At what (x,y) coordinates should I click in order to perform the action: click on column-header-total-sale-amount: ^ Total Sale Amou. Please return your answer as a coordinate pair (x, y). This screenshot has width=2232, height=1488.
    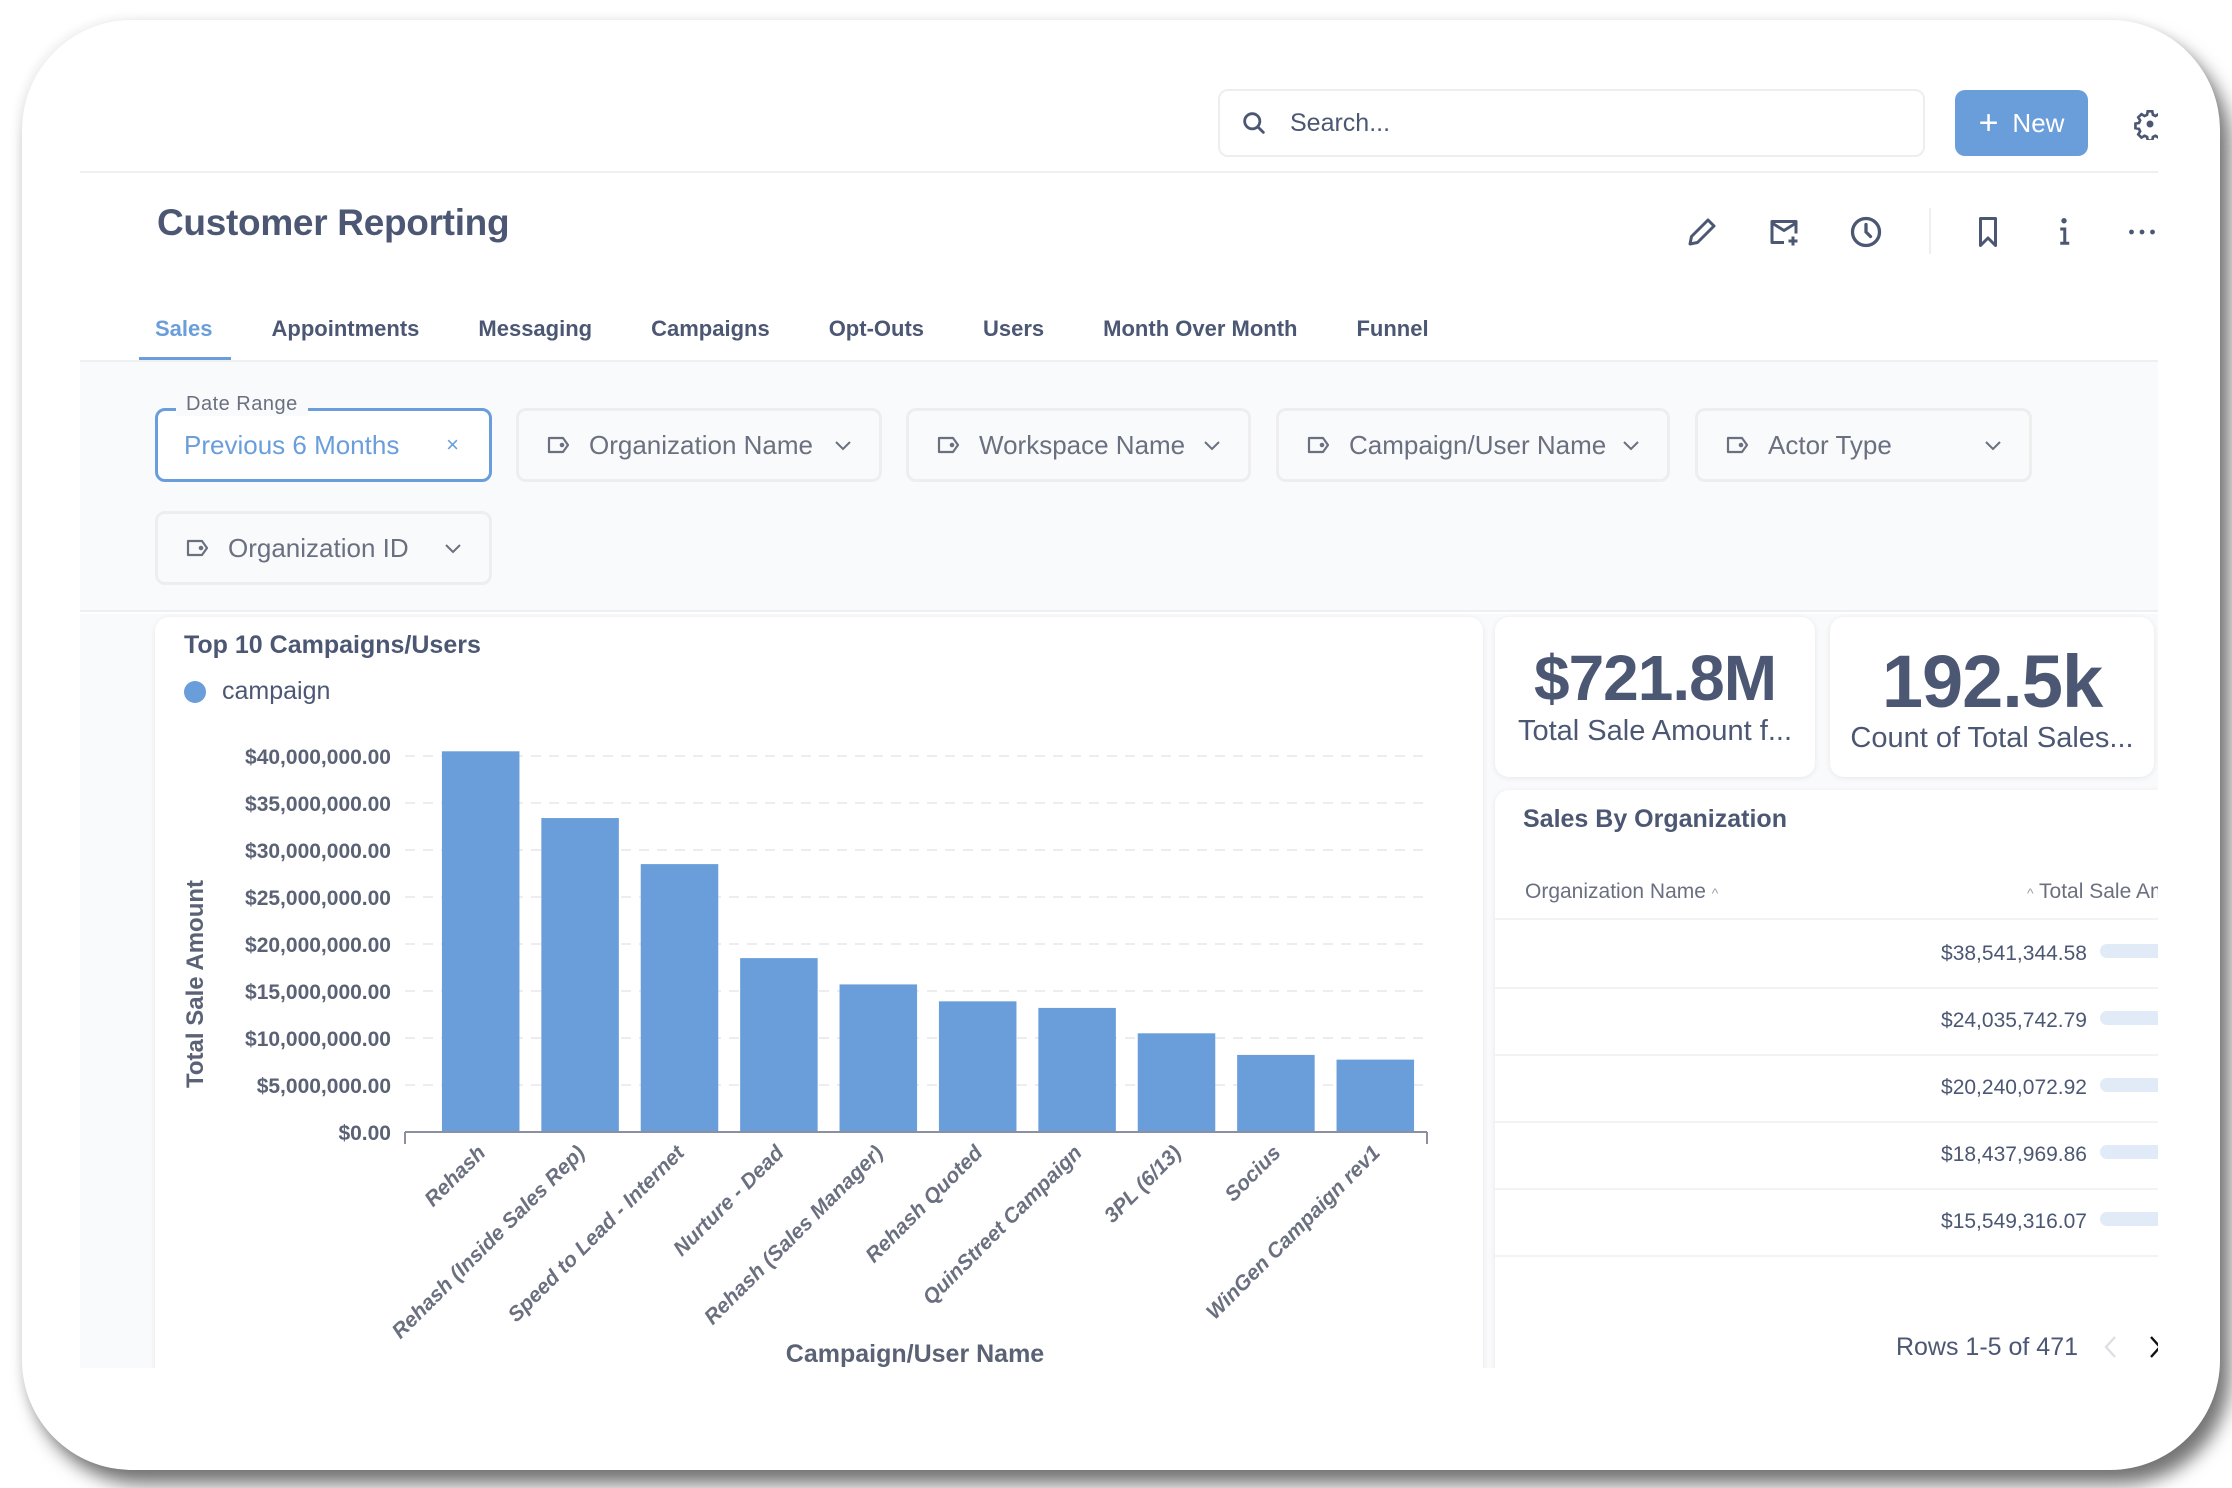
    Looking at the image, I should click on (2092, 892).